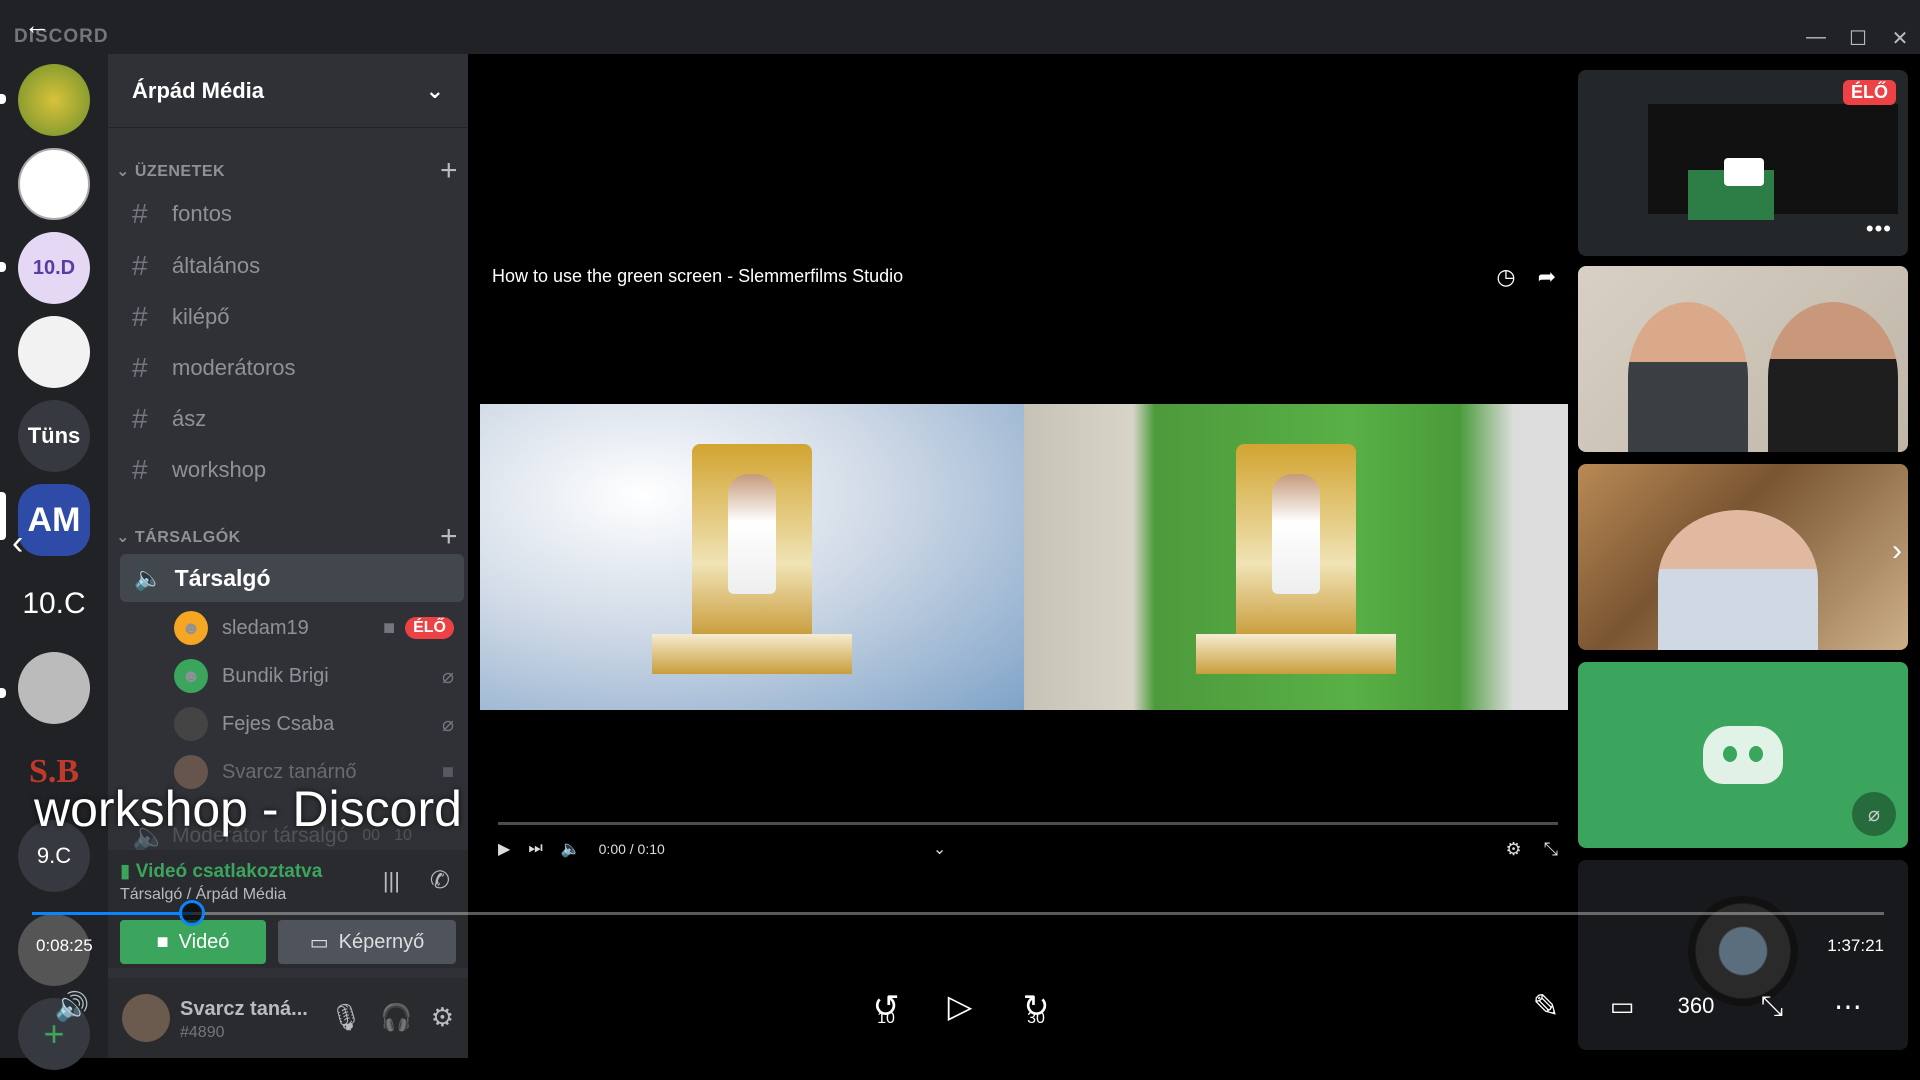  Describe the element at coordinates (1900, 38) in the screenshot. I see `close-button: ✕` at that location.